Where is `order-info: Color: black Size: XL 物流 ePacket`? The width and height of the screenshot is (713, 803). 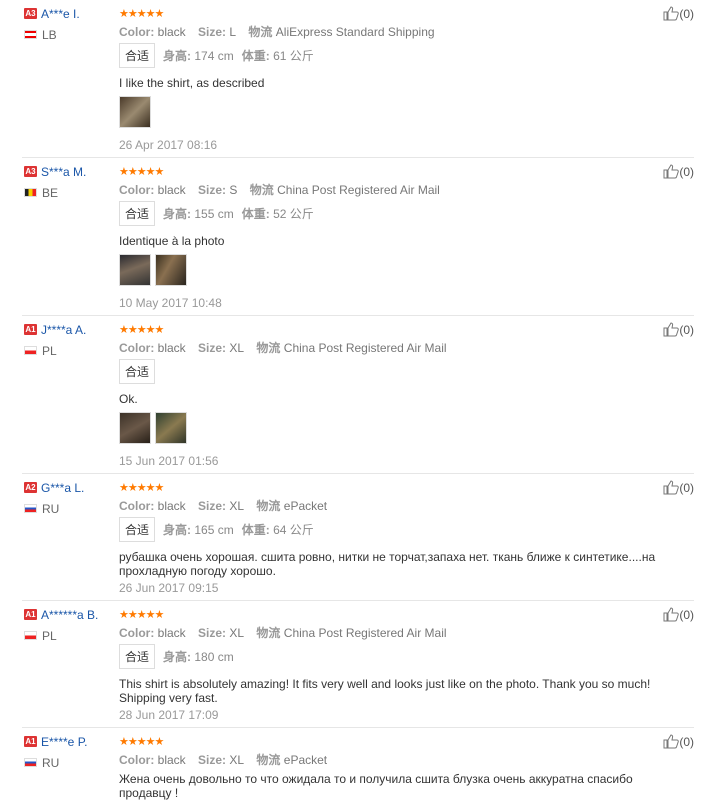
order-info: Color: black Size: XL 物流 ePacket is located at coordinates (223, 506).